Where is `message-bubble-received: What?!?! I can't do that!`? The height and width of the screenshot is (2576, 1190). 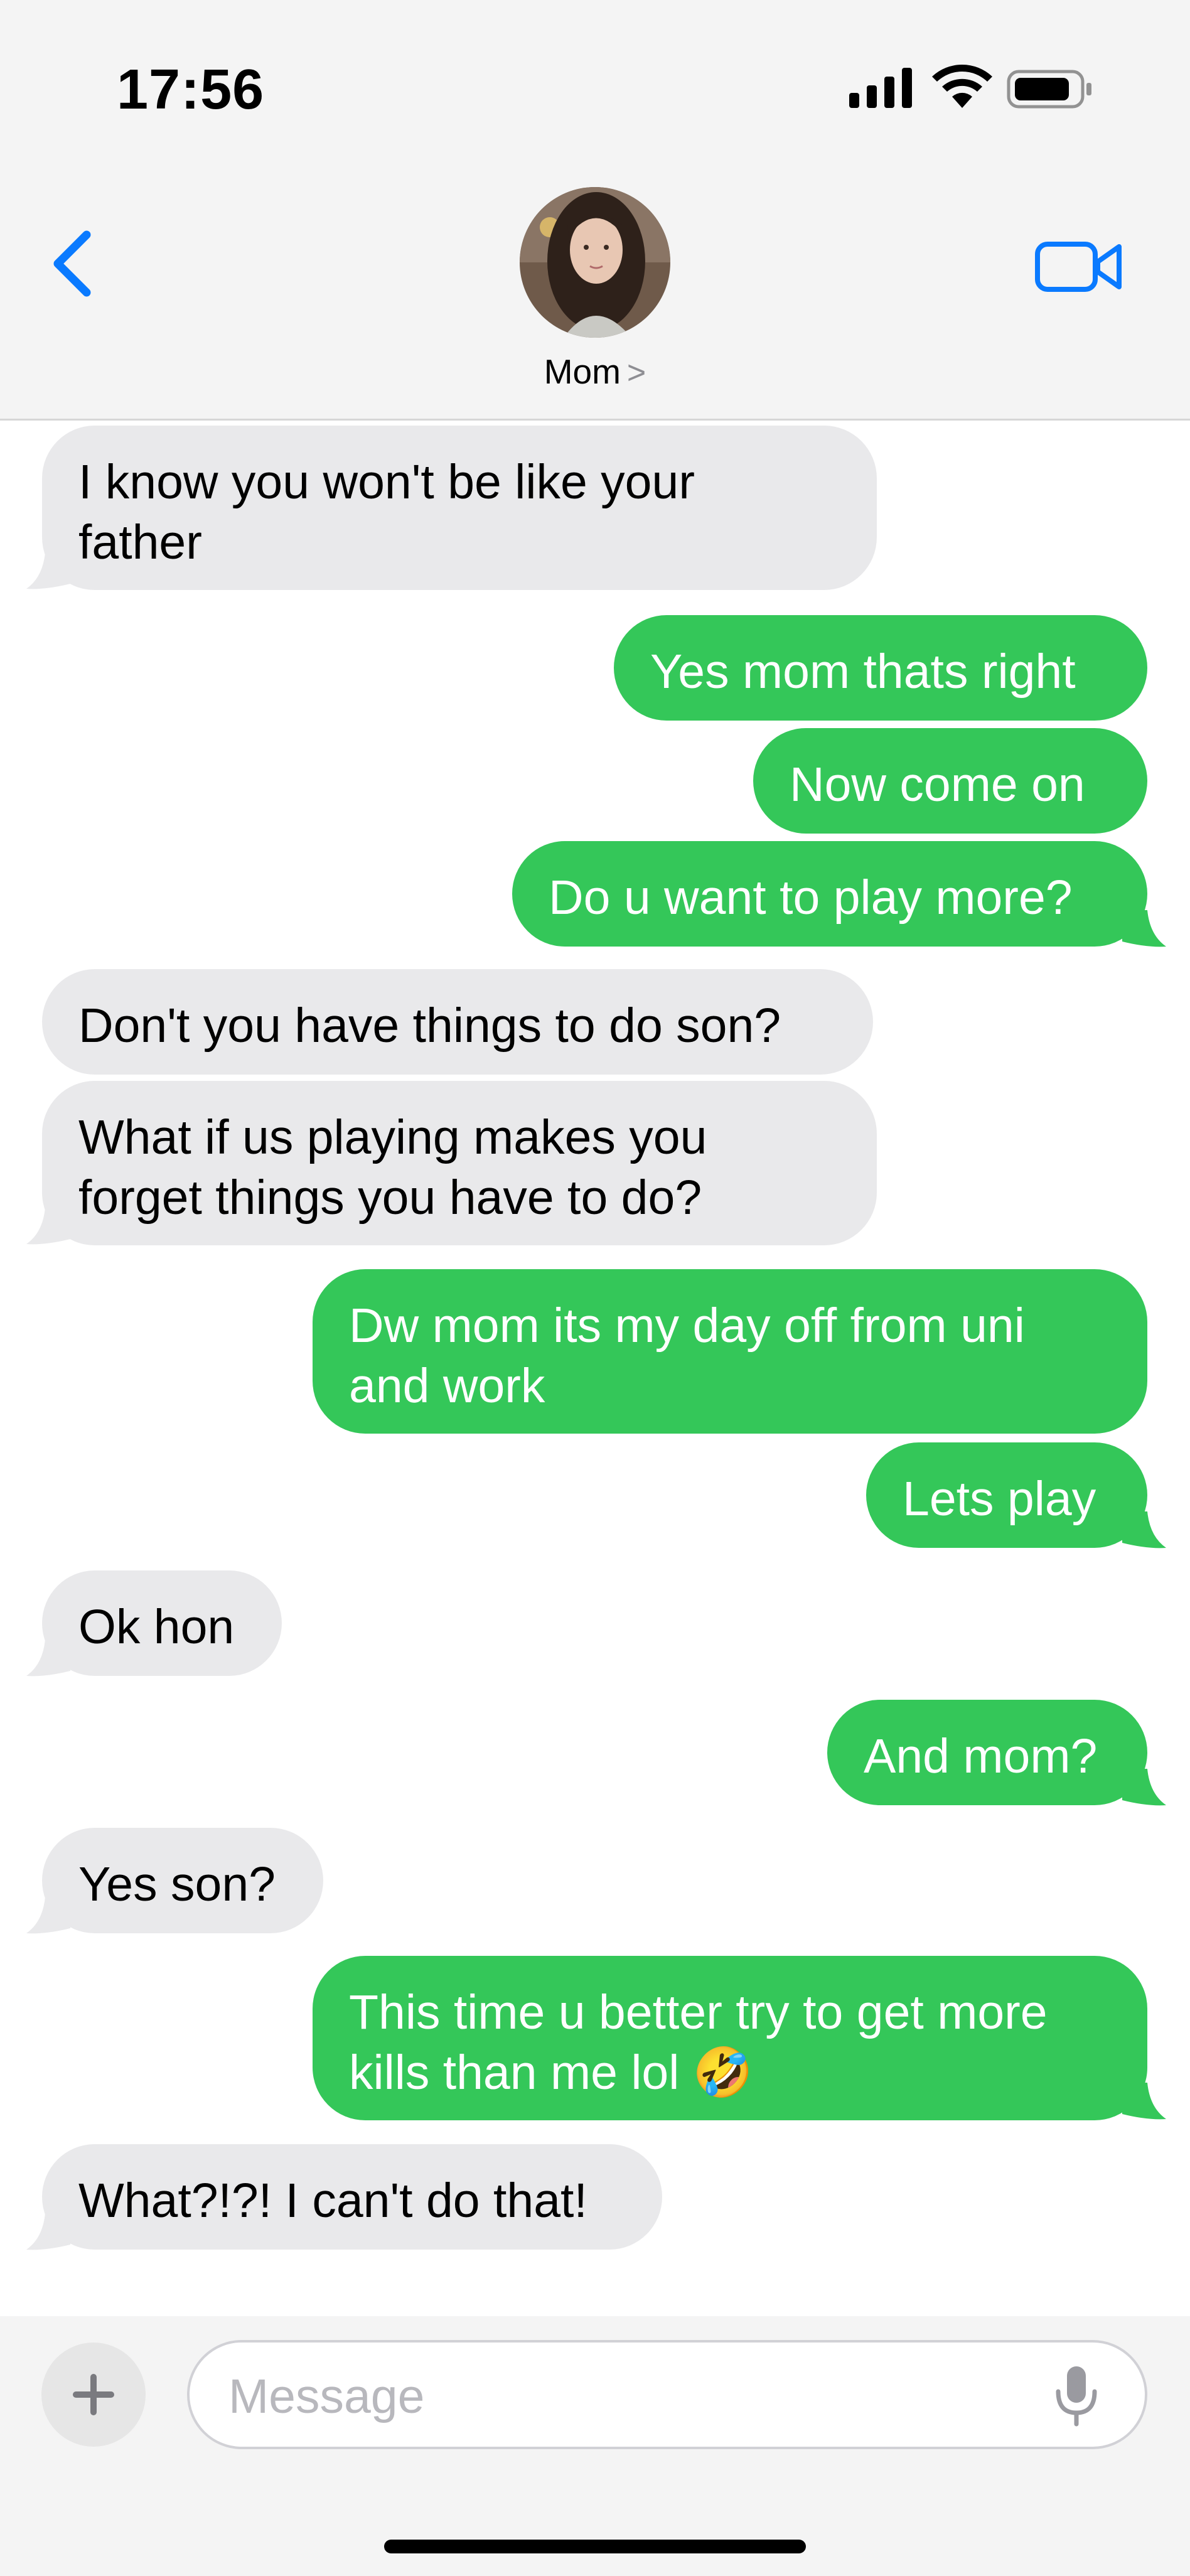
message-bubble-received: What?!?! I can't do that! is located at coordinates (352, 2197).